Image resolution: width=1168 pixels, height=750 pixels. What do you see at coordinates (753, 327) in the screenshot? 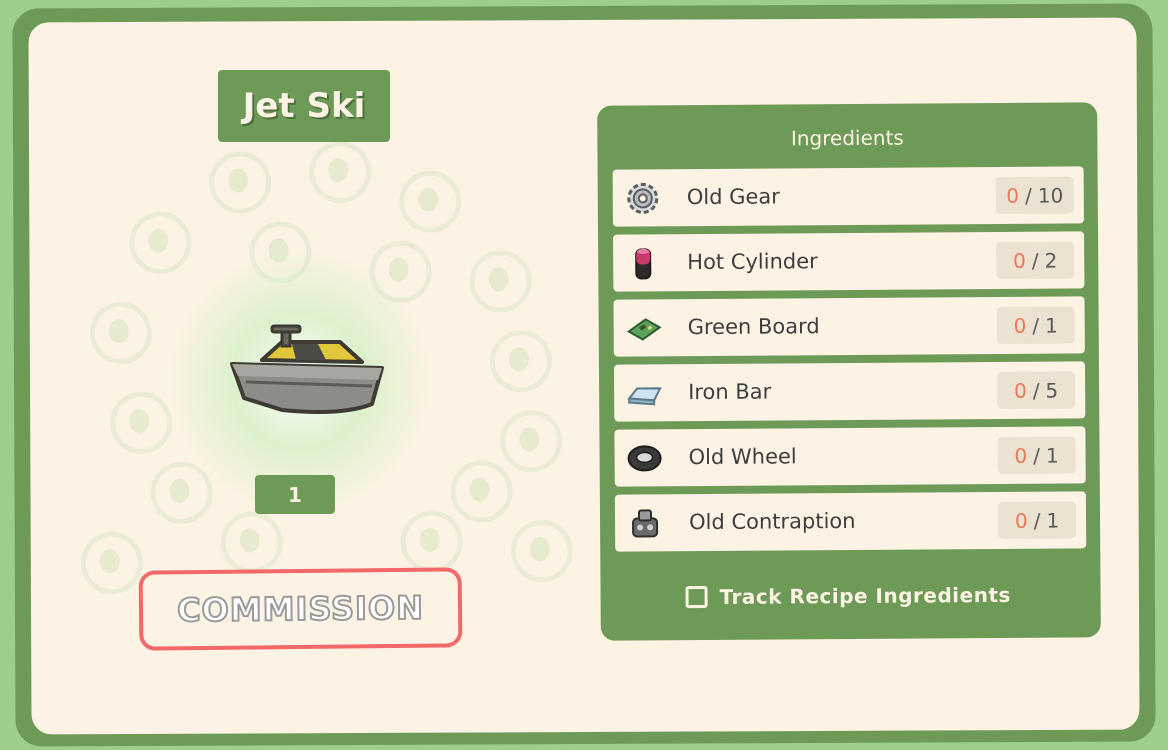
I see `ingredient-name: Green Board` at bounding box center [753, 327].